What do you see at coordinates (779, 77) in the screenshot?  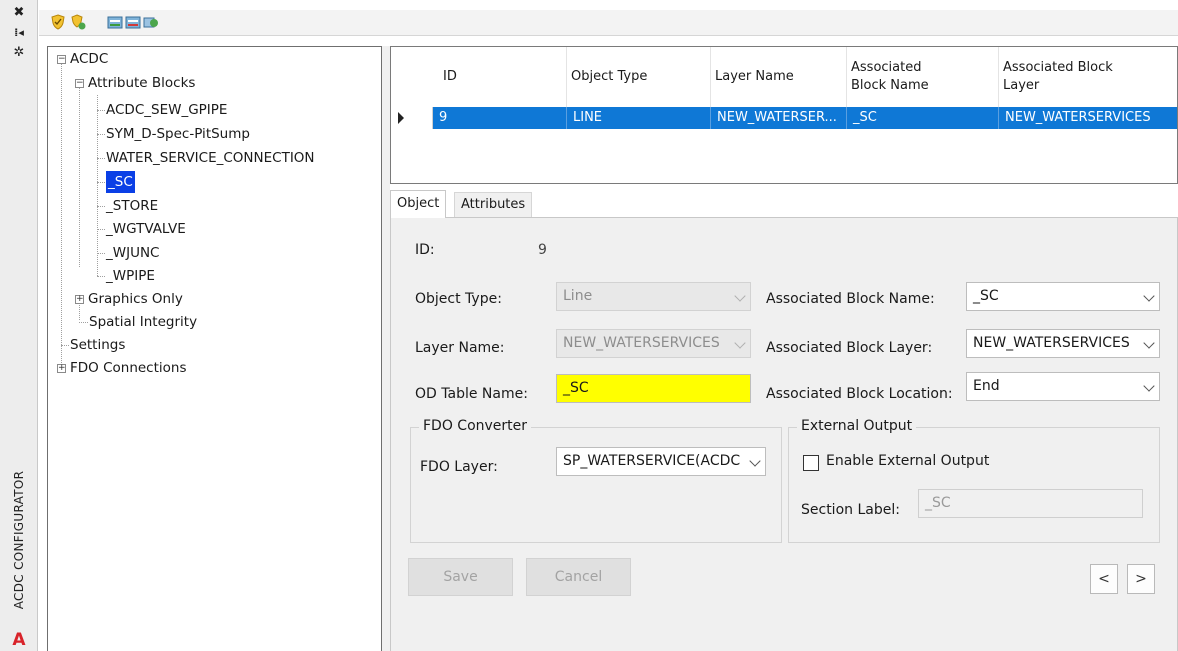 I see `column-header-layer-name: Layer Name` at bounding box center [779, 77].